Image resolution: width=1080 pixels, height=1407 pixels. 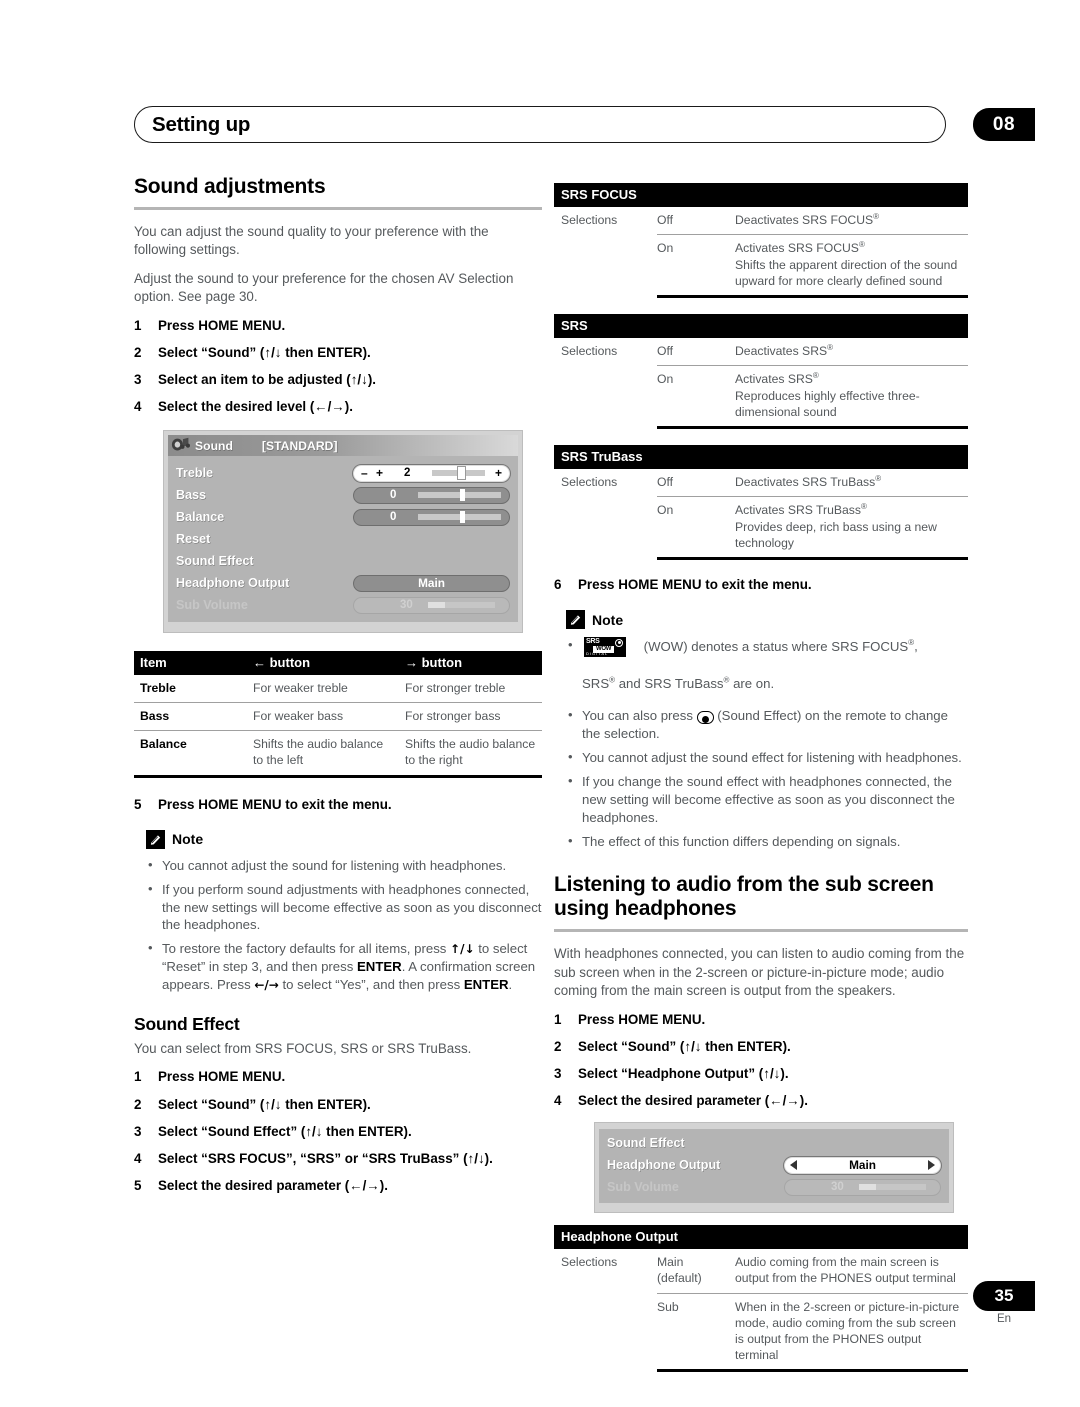 I want to click on osd-row-value: Main, so click(x=431, y=583).